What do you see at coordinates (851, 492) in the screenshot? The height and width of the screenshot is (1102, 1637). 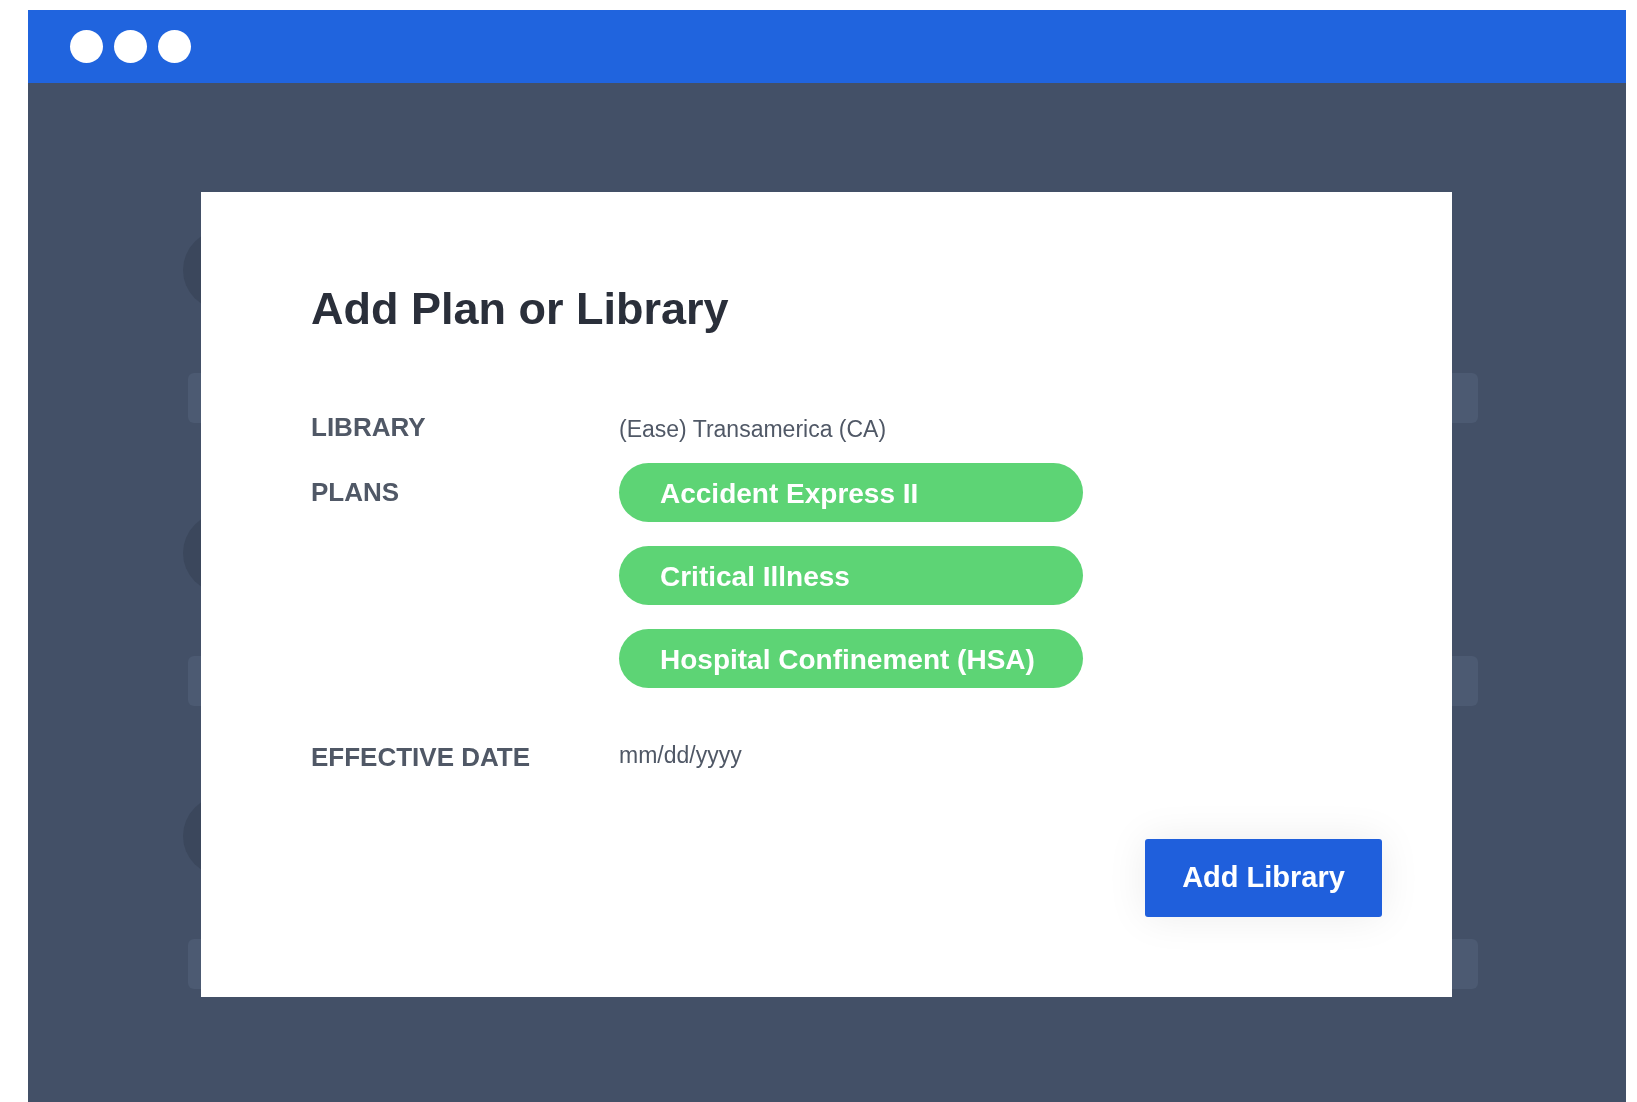 I see `plan-tag: Accident Express II` at bounding box center [851, 492].